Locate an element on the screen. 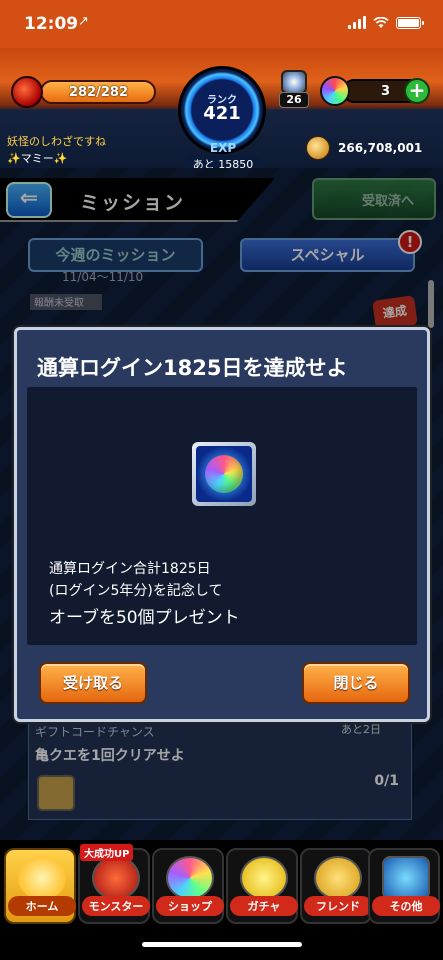  nav-shop-label: ショップ is located at coordinates (190, 906).